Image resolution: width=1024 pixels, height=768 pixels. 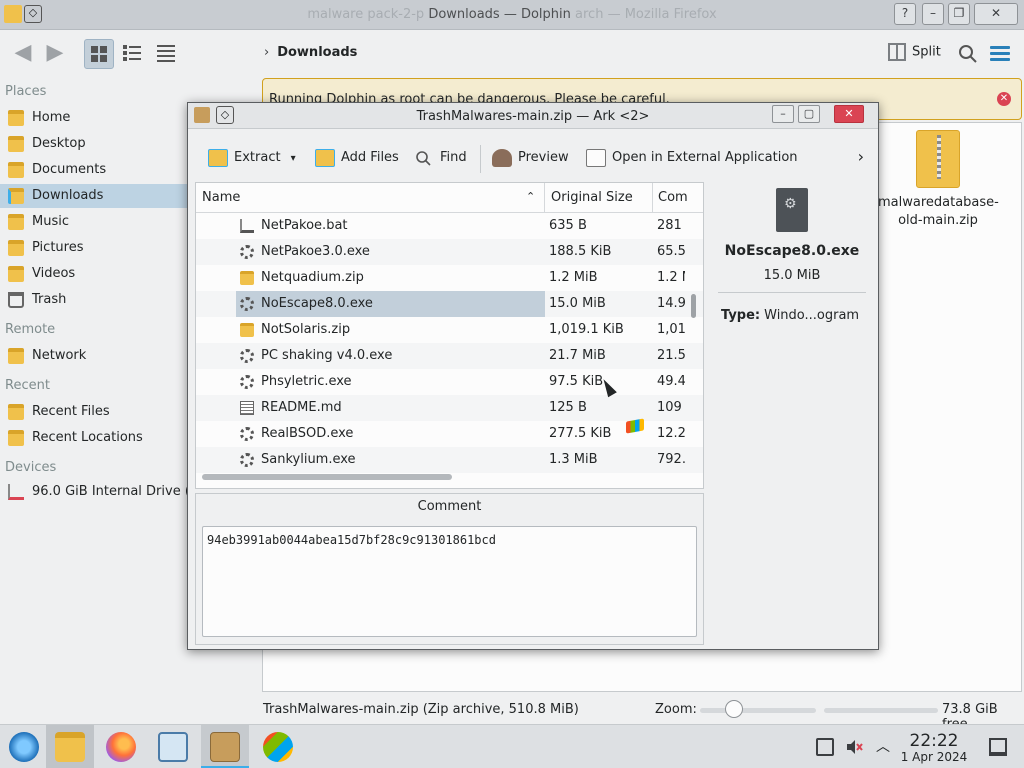 I want to click on place-desktop: Desktop, so click(x=98, y=144).